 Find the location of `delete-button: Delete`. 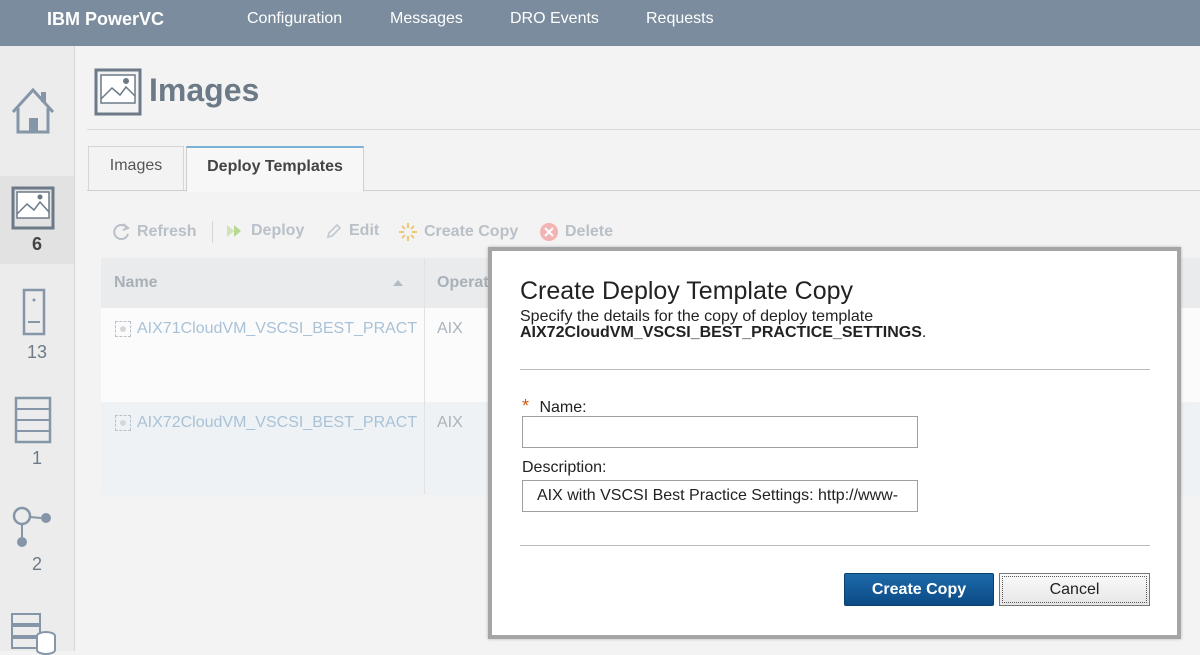

delete-button: Delete is located at coordinates (576, 232).